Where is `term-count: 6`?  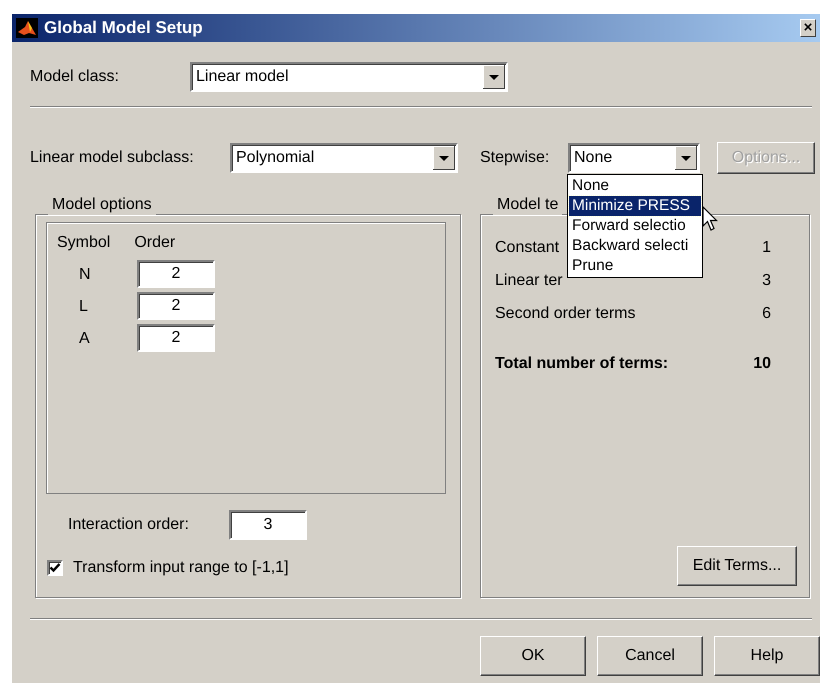 term-count: 6 is located at coordinates (766, 314).